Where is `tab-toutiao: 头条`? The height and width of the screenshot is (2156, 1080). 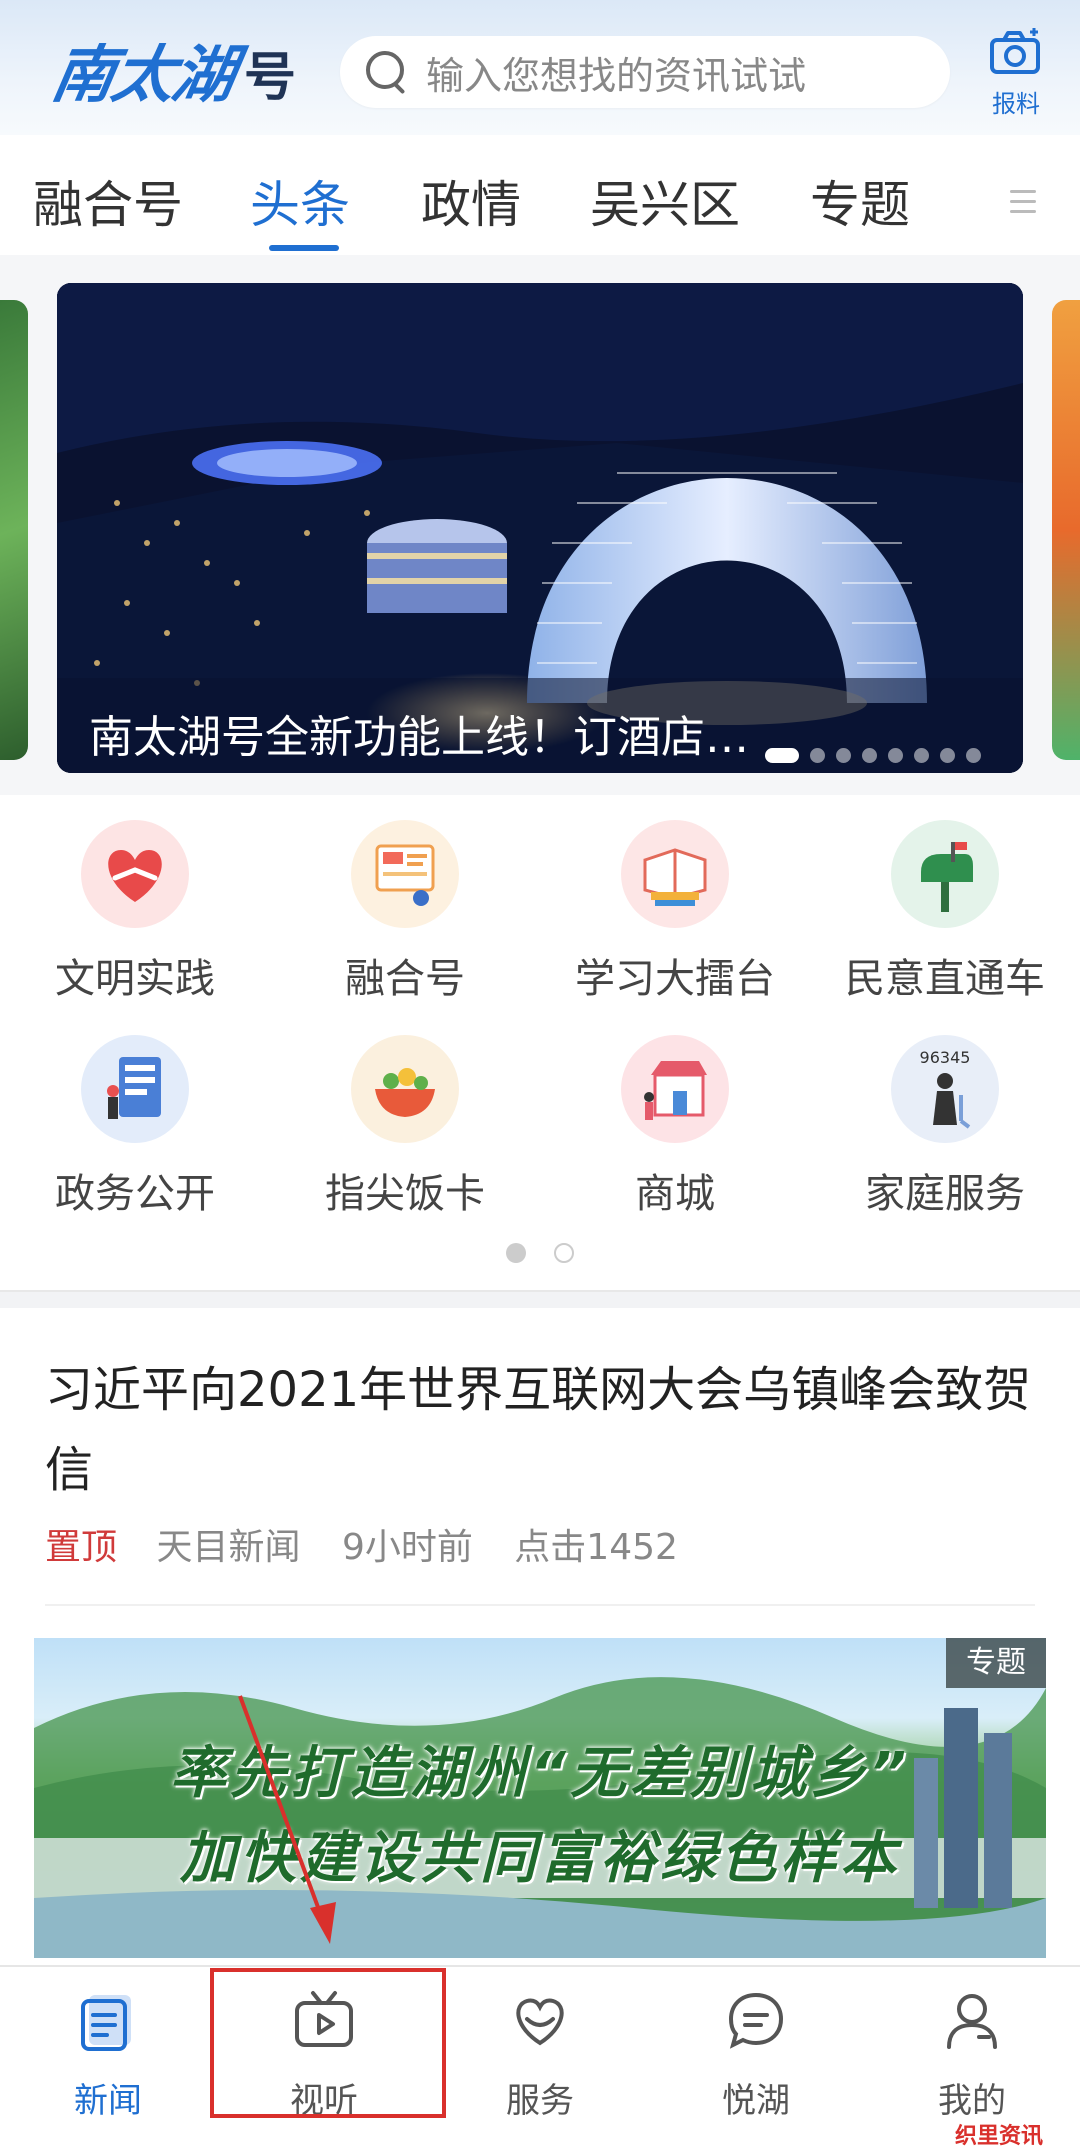
tab-toutiao: 头条 is located at coordinates (300, 201).